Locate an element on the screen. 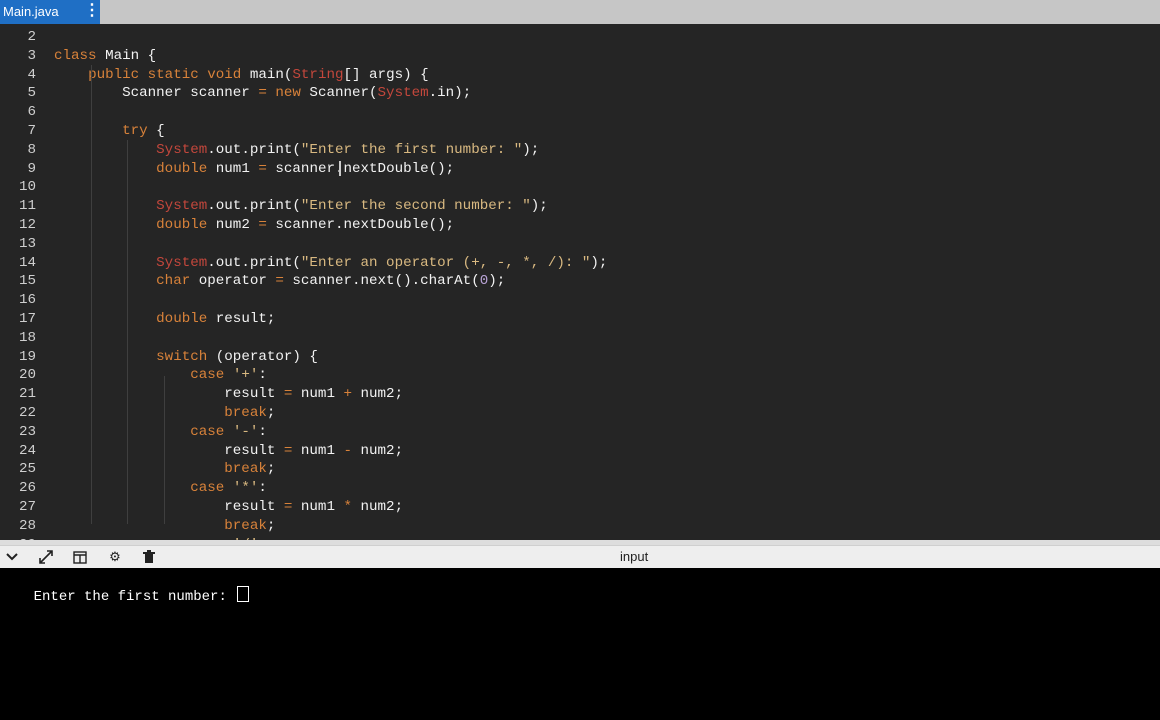 The width and height of the screenshot is (1160, 720). code-line: 25 break; is located at coordinates (580, 469).